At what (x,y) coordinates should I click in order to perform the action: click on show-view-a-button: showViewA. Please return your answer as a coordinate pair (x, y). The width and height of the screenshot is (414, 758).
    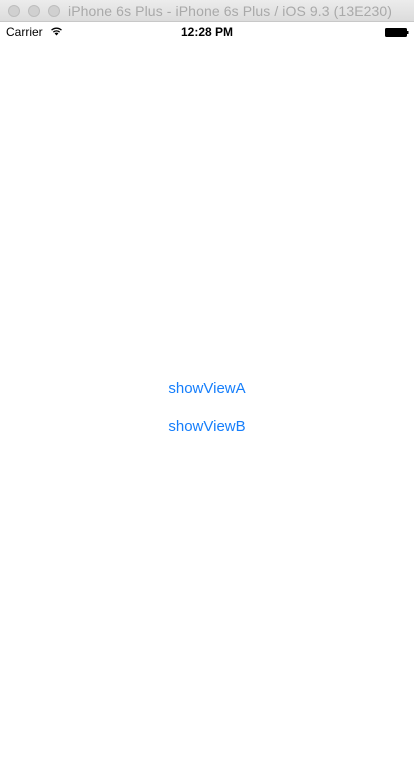
    Looking at the image, I should click on (207, 388).